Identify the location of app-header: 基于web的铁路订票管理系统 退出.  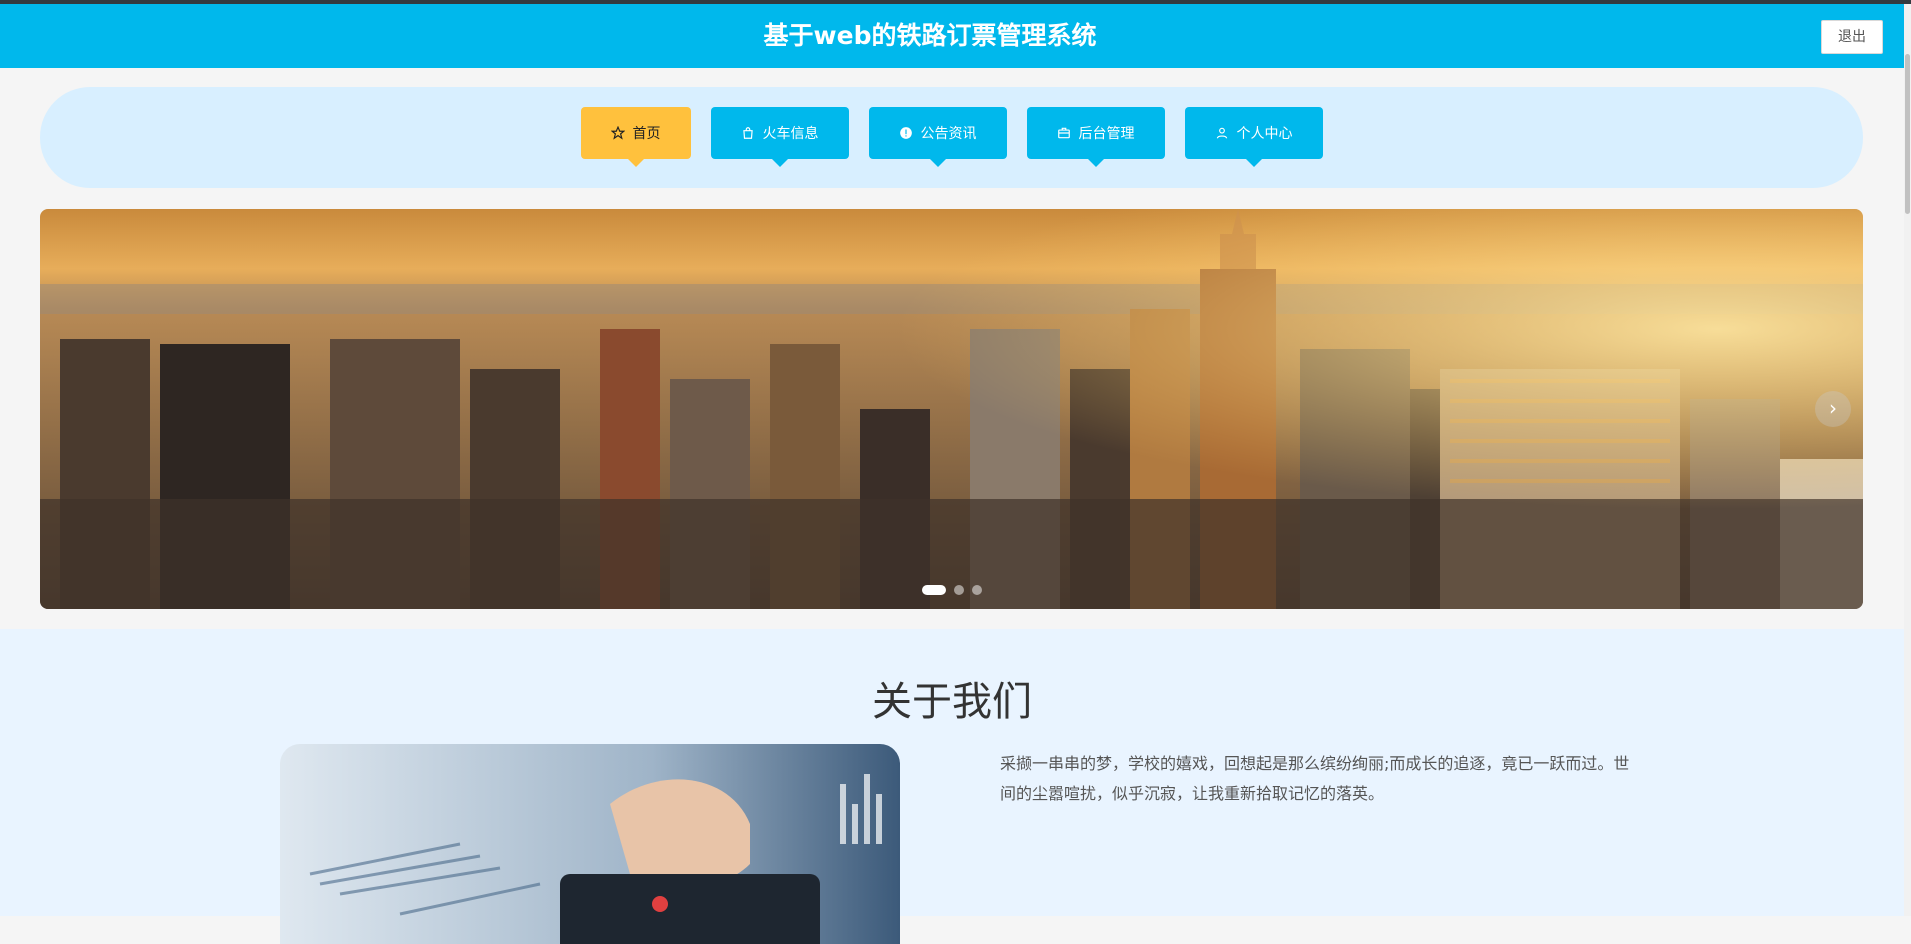
(955, 36).